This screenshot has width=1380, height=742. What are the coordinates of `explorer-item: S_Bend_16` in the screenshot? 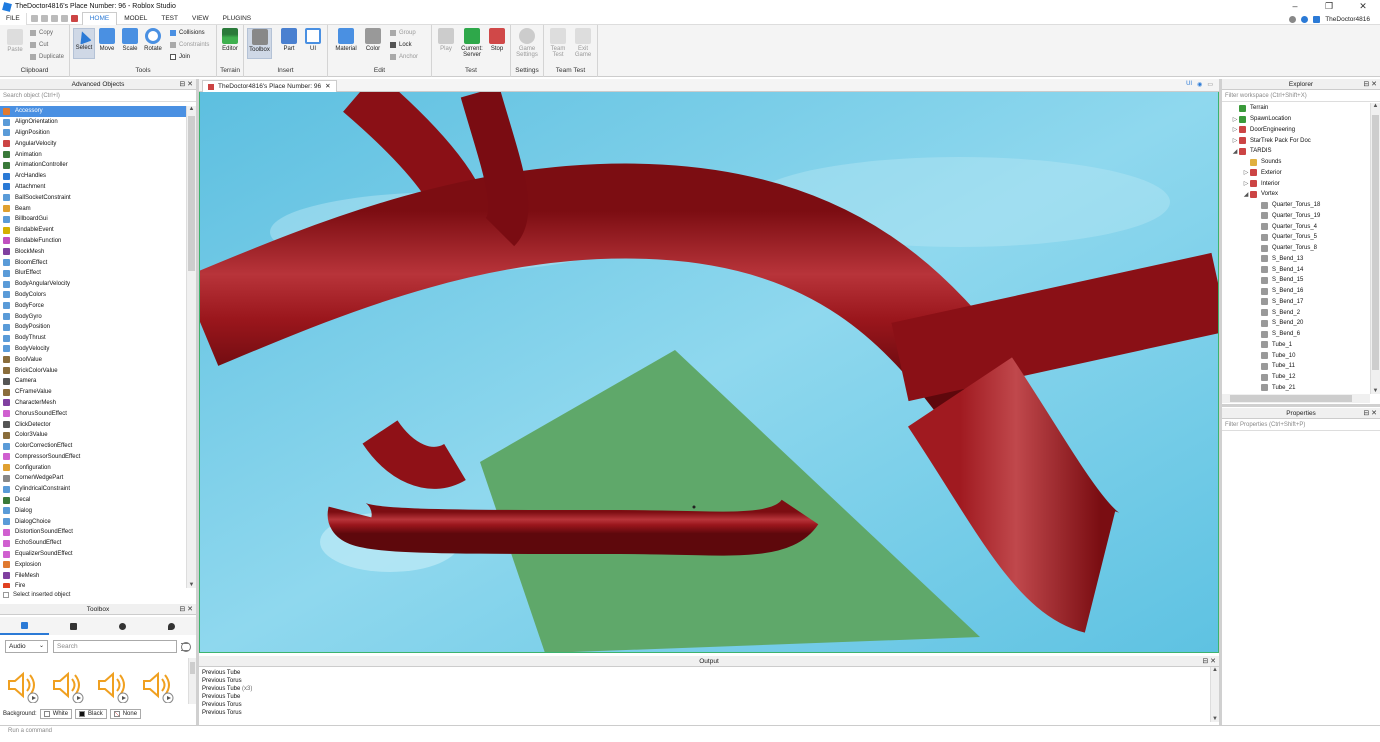 It's located at (1296, 291).